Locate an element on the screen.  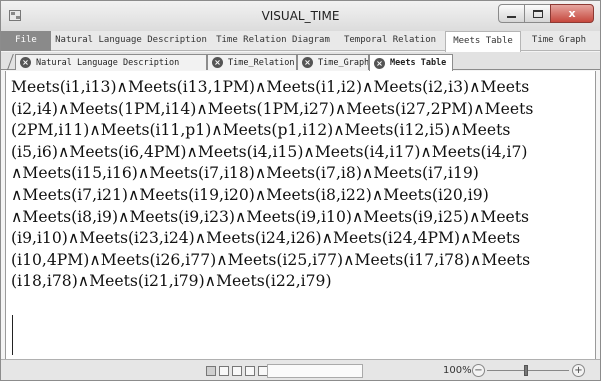
doc-tab-label: Time_Relation is located at coordinates (261, 62).